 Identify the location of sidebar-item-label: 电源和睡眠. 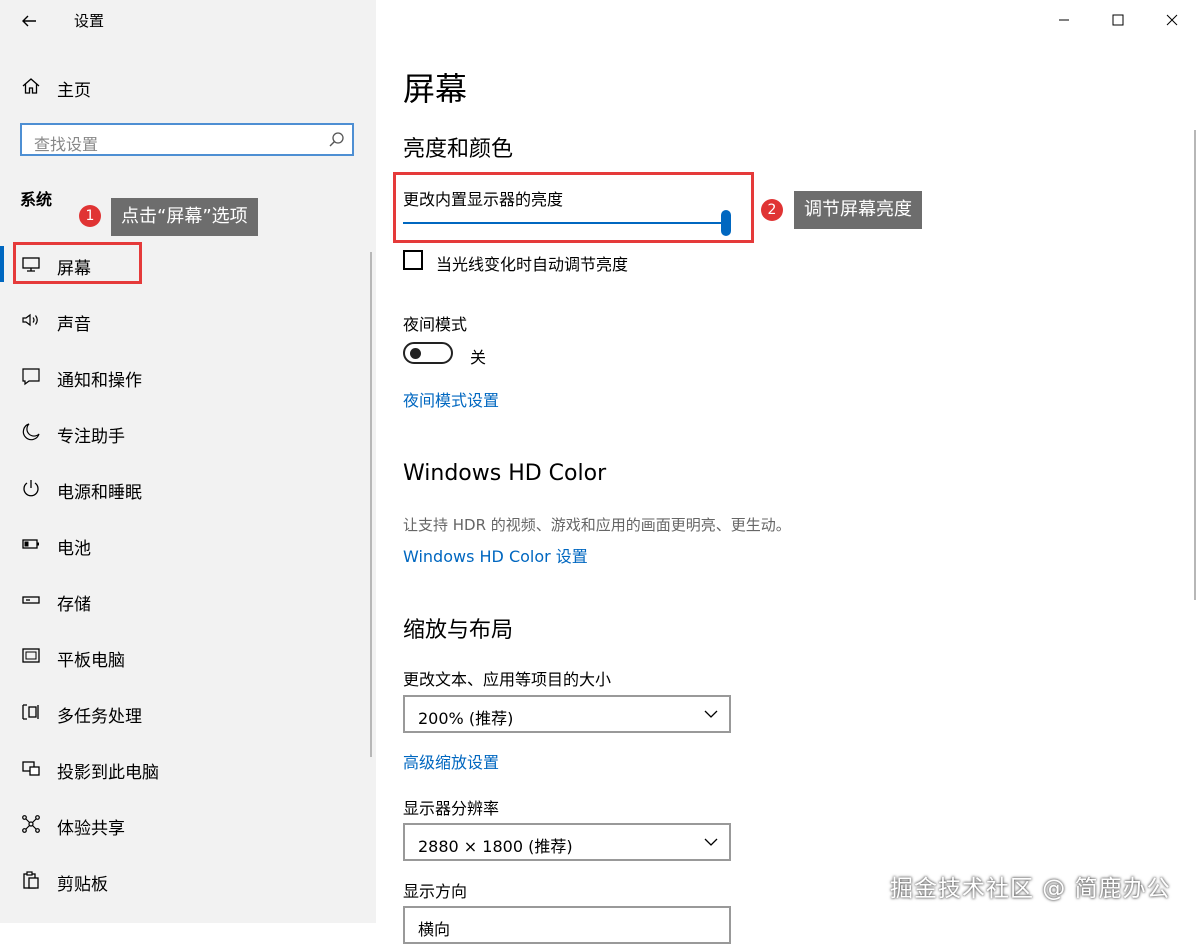
(99, 493).